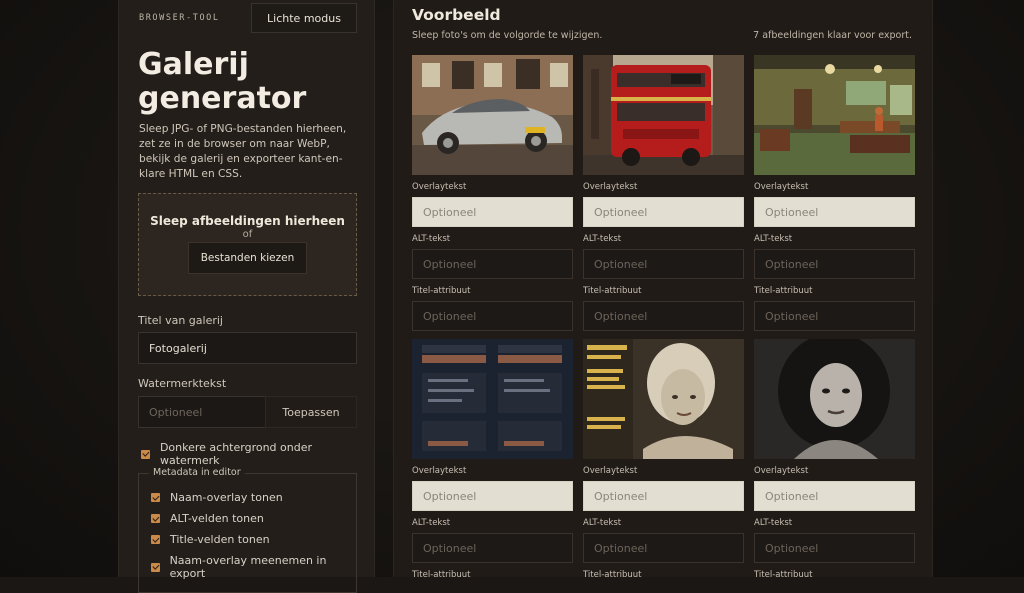 This screenshot has width=1024, height=593. What do you see at coordinates (220, 539) in the screenshot?
I see `metadata-option-label: Title-velden tonen` at bounding box center [220, 539].